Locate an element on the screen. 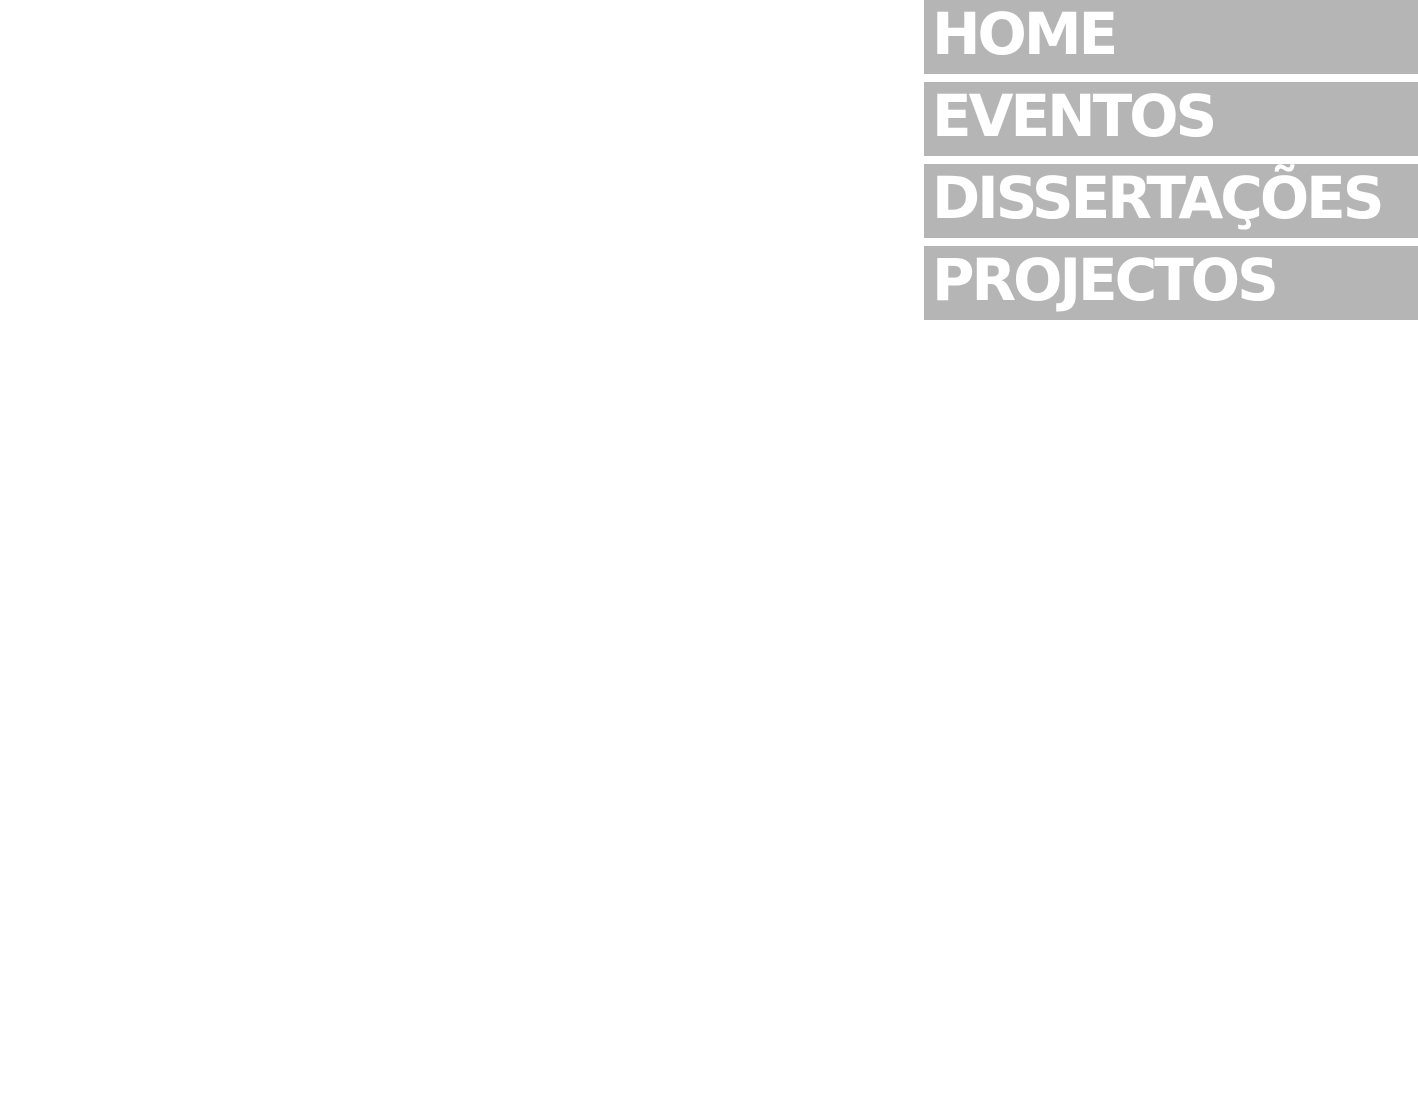  nav-item-projectos: PROJECTOS is located at coordinates (1171, 283).